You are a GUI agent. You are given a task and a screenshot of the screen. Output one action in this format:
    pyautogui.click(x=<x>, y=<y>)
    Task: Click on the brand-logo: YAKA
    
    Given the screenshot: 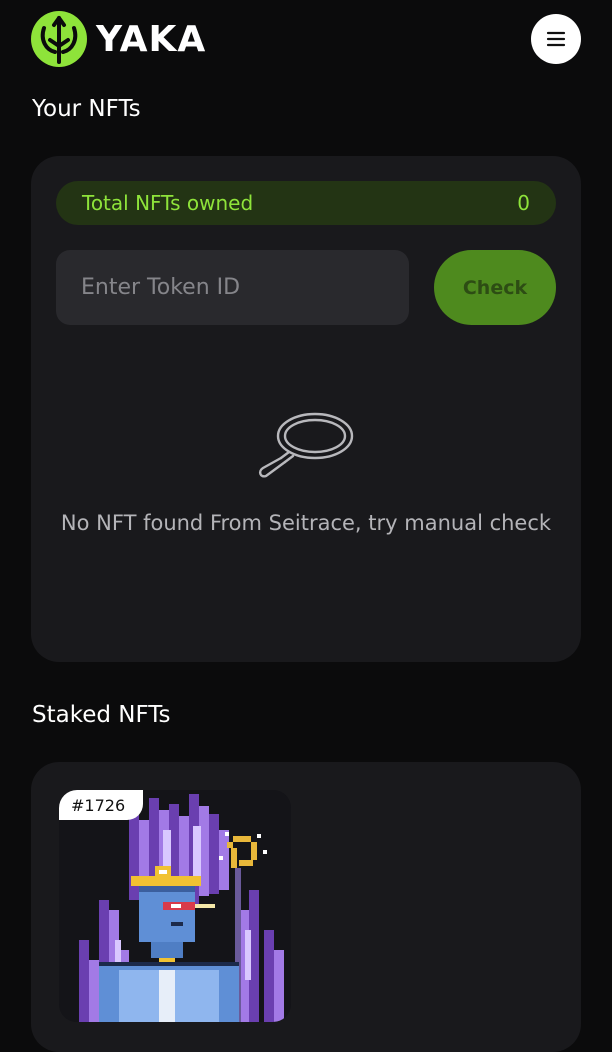 What is the action you would take?
    pyautogui.click(x=118, y=39)
    